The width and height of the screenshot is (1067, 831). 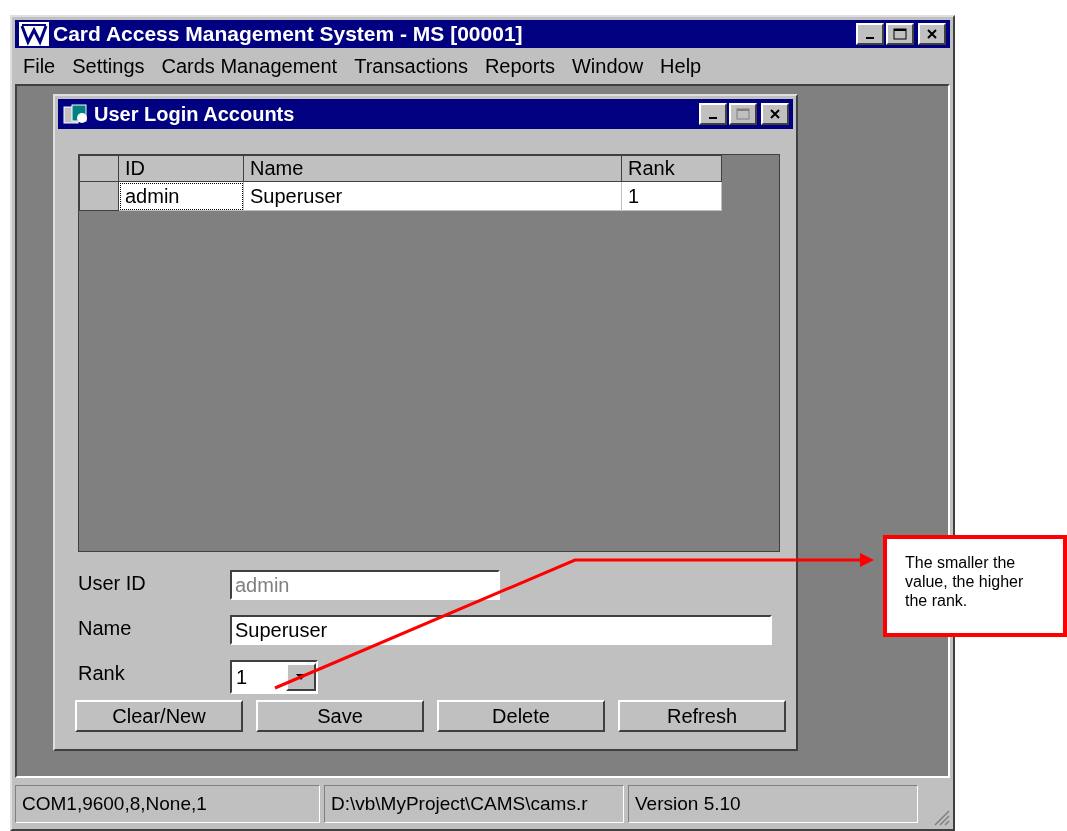 What do you see at coordinates (432, 168) in the screenshot?
I see `column-header: Name` at bounding box center [432, 168].